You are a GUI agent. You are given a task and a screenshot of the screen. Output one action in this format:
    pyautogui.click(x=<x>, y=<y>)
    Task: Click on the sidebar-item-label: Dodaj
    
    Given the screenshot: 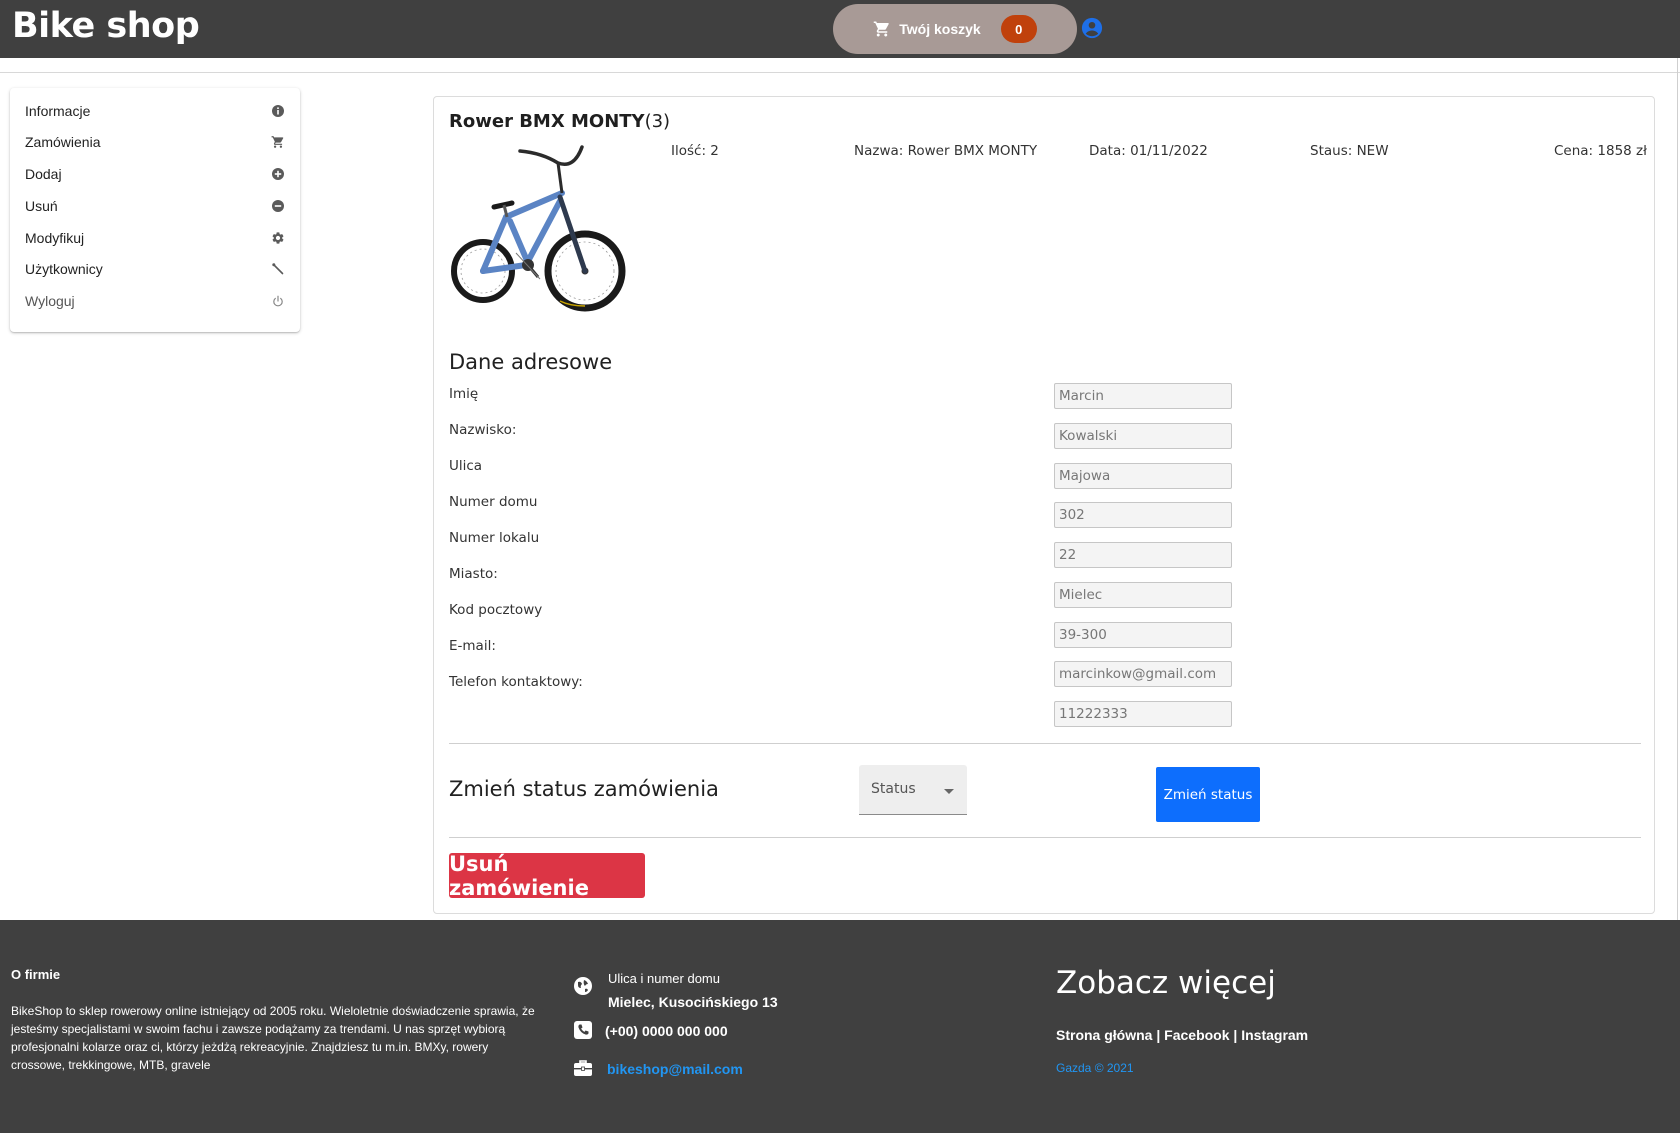 What is the action you would take?
    pyautogui.click(x=43, y=174)
    